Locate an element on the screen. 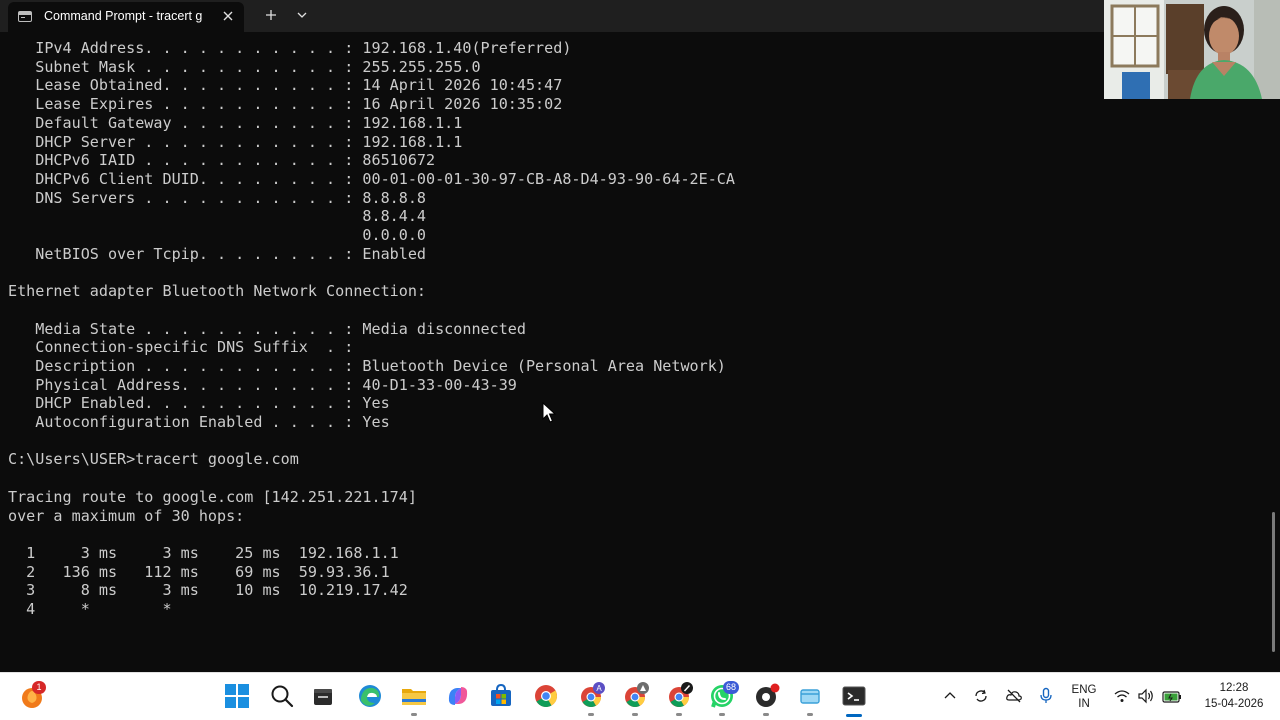 The image size is (1280, 720). language-primary: ENG is located at coordinates (1084, 690).